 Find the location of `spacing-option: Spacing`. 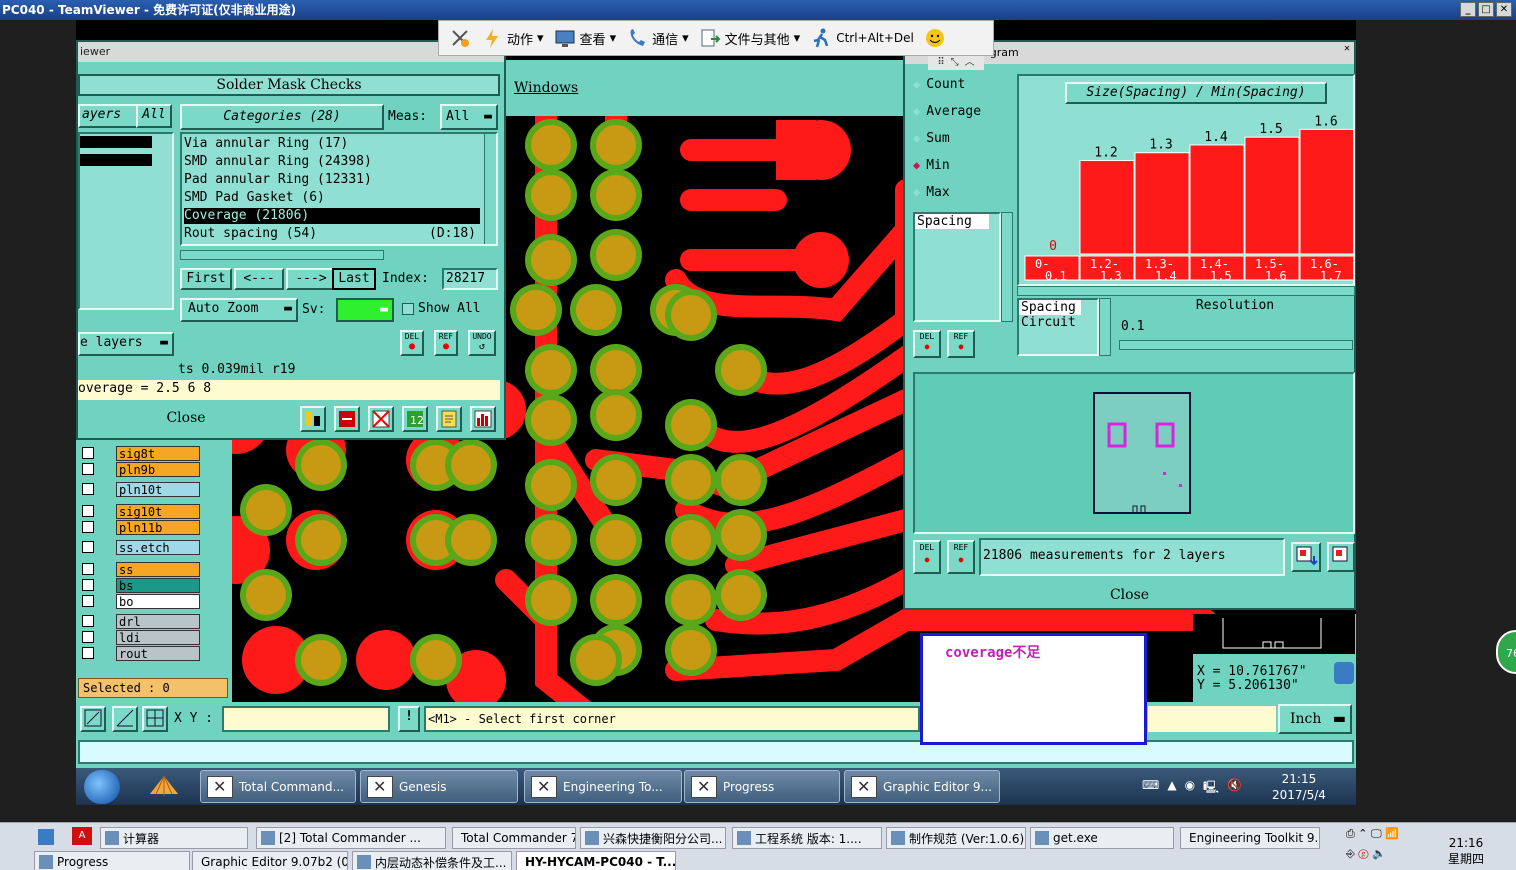

spacing-option: Spacing is located at coordinates (1050, 307).